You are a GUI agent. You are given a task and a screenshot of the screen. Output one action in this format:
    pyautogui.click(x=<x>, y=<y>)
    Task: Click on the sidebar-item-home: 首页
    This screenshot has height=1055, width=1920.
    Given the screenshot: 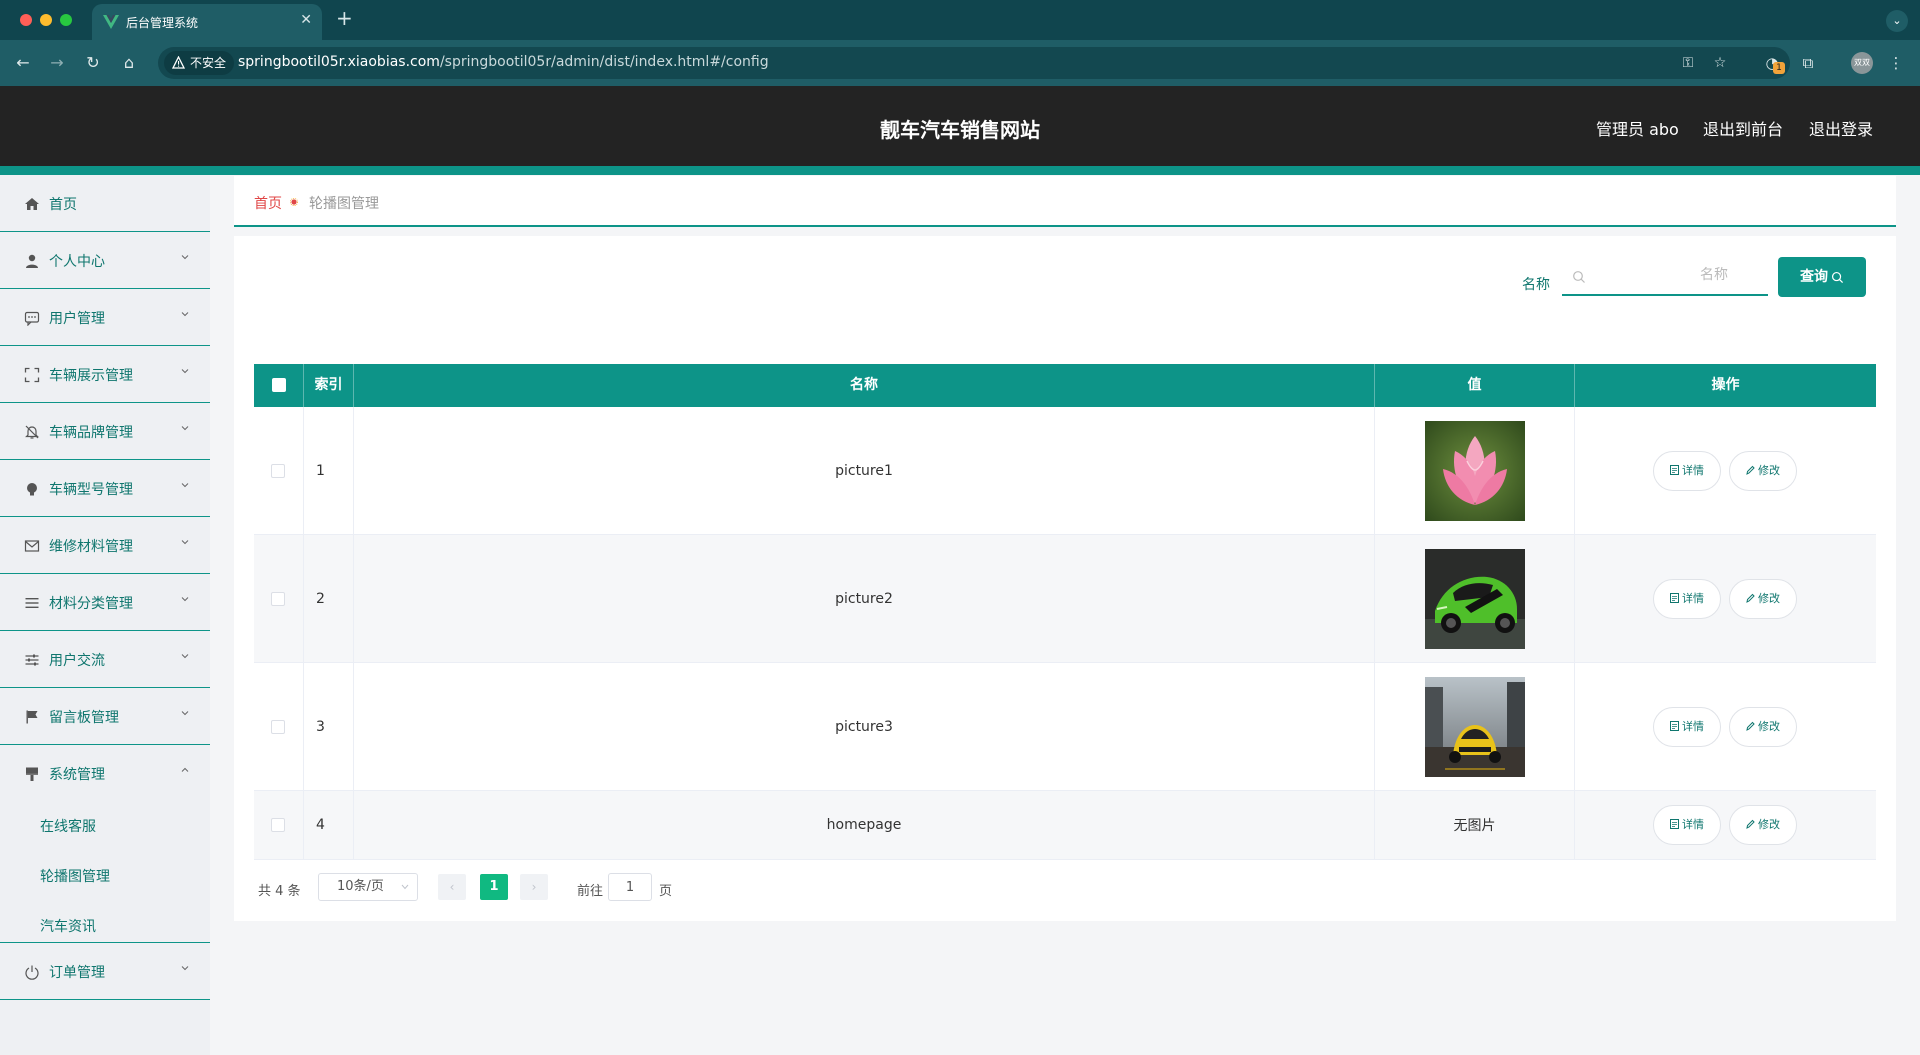 What is the action you would take?
    pyautogui.click(x=105, y=203)
    